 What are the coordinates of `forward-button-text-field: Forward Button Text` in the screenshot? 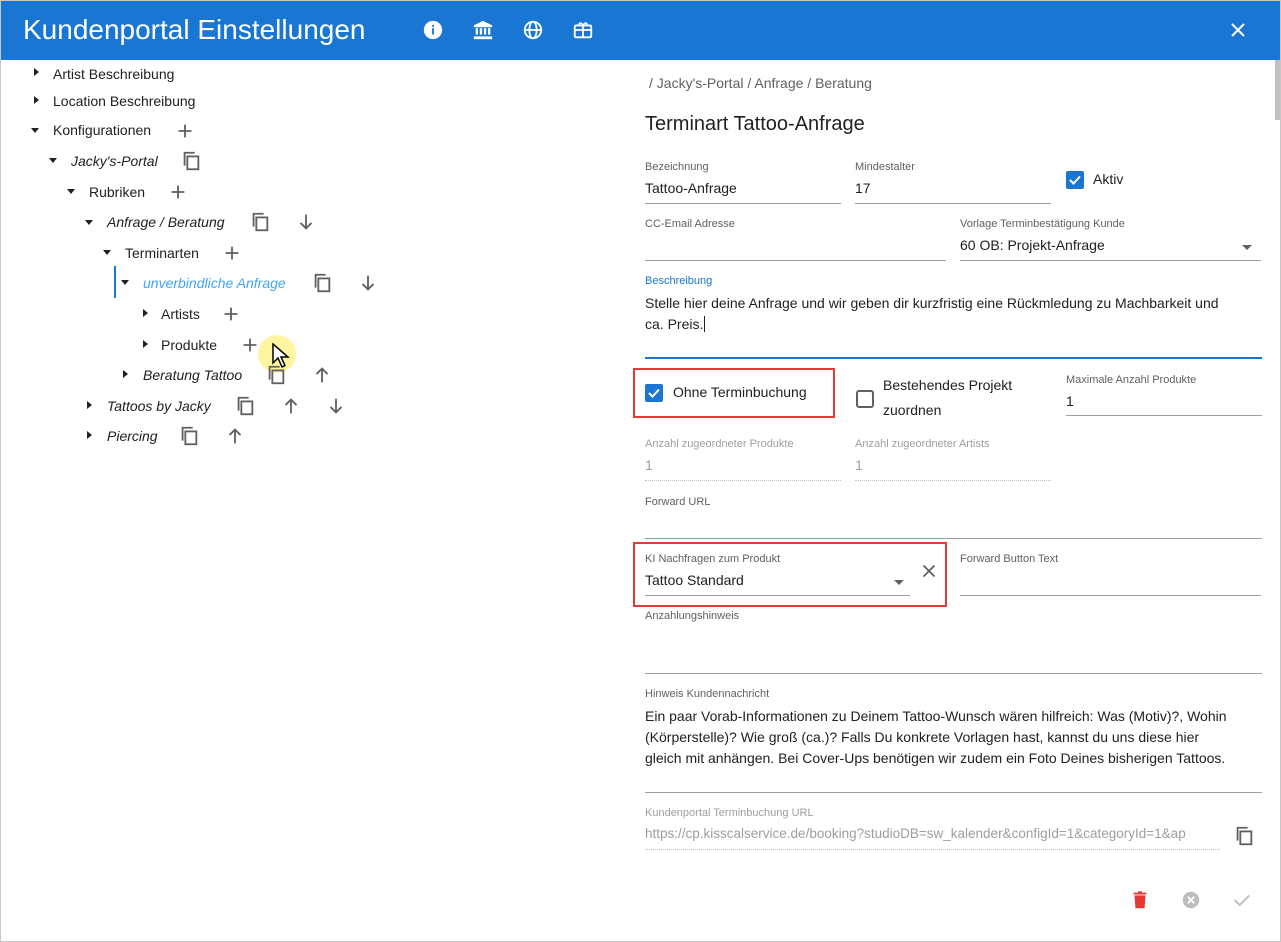 It's located at (1110, 574).